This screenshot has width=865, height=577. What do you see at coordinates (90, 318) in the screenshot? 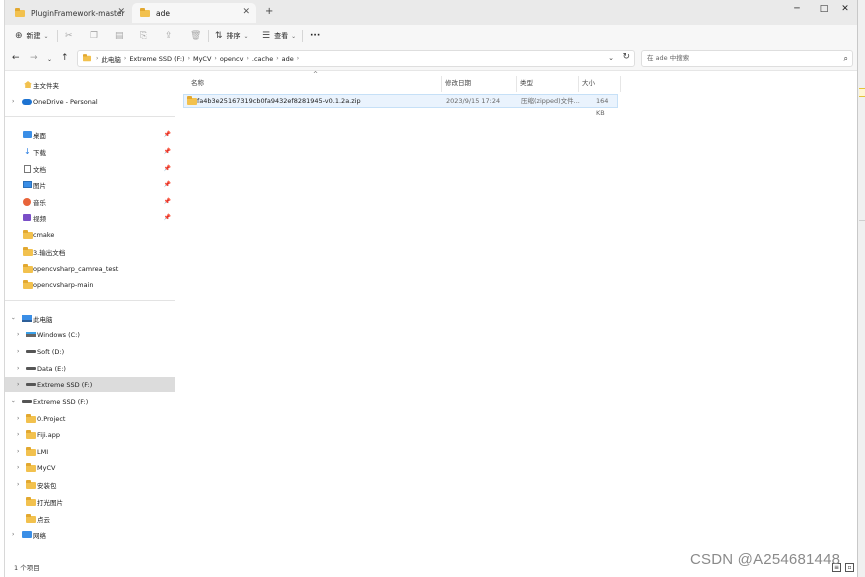
I see `sidebar-item-this-pc: › 此电脑` at bounding box center [90, 318].